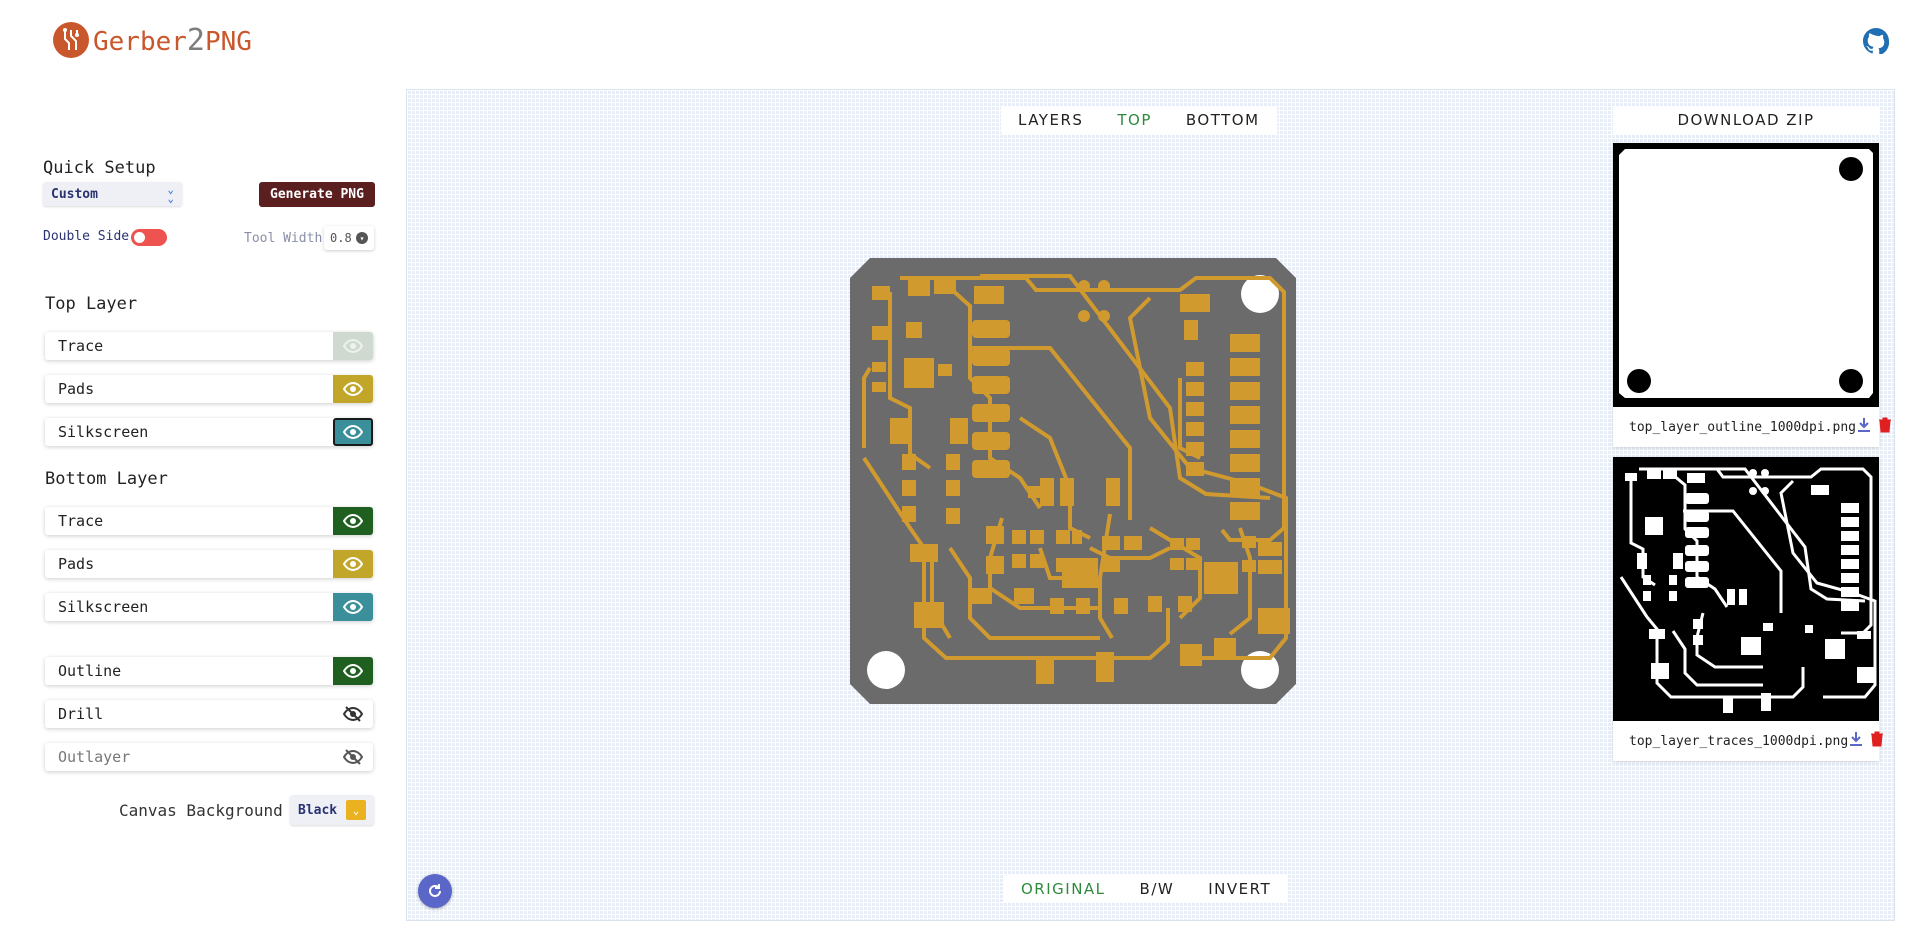 The height and width of the screenshot is (926, 1906). I want to click on mode-invert: INVERT, so click(1239, 889).